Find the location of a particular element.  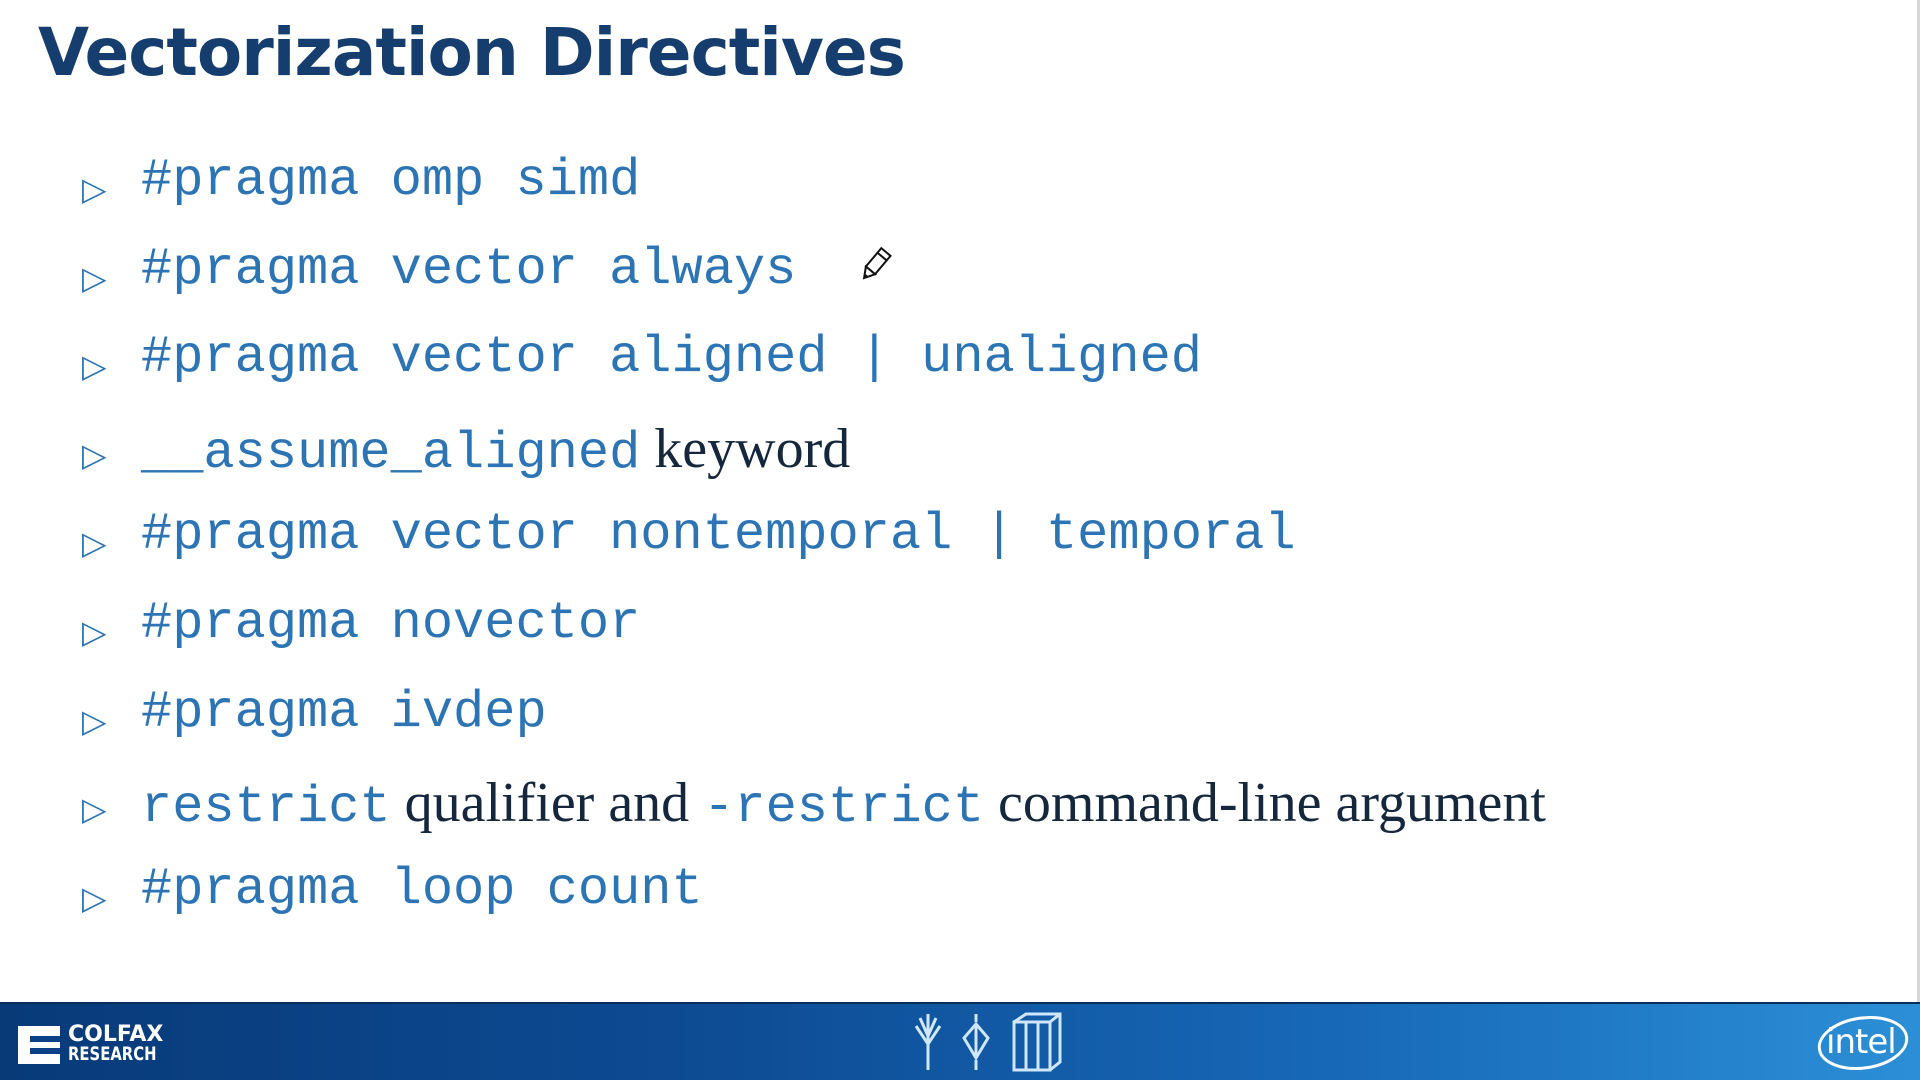

slide-title: Vectorization Directives is located at coordinates (472, 52).